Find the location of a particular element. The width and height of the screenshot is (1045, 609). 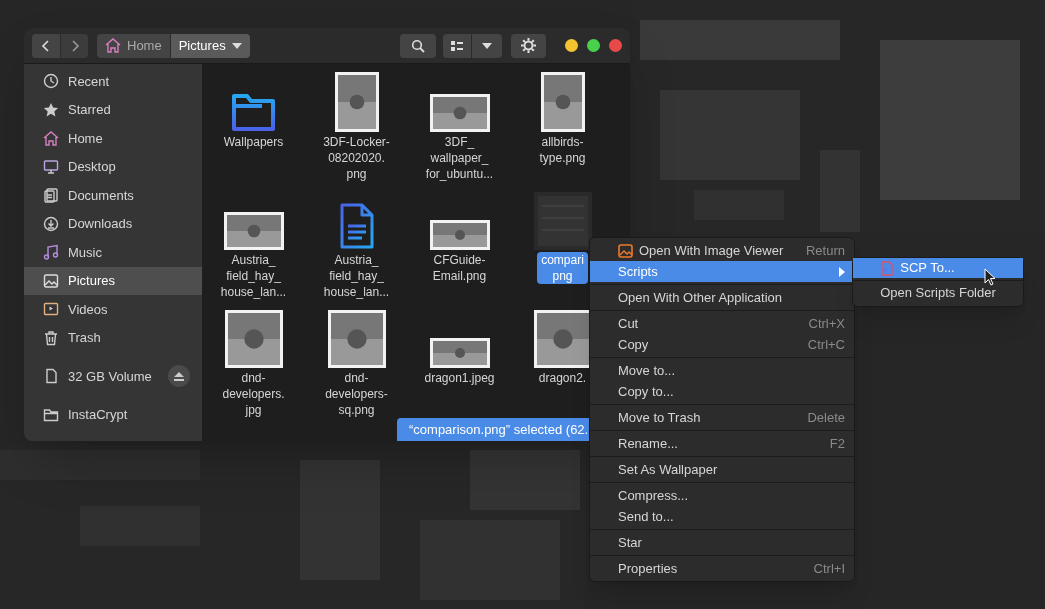

file-name: dnd- developers- sq.png is located at coordinates (356, 394).